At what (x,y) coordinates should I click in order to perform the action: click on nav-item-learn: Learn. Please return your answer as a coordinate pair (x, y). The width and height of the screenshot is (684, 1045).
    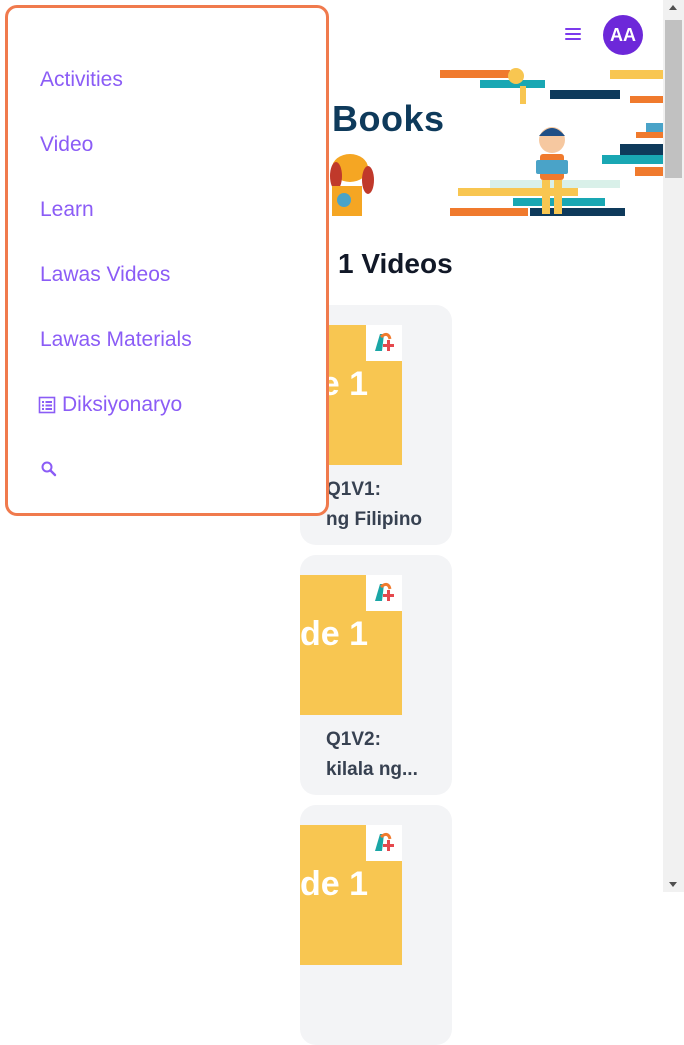
    Looking at the image, I should click on (67, 210).